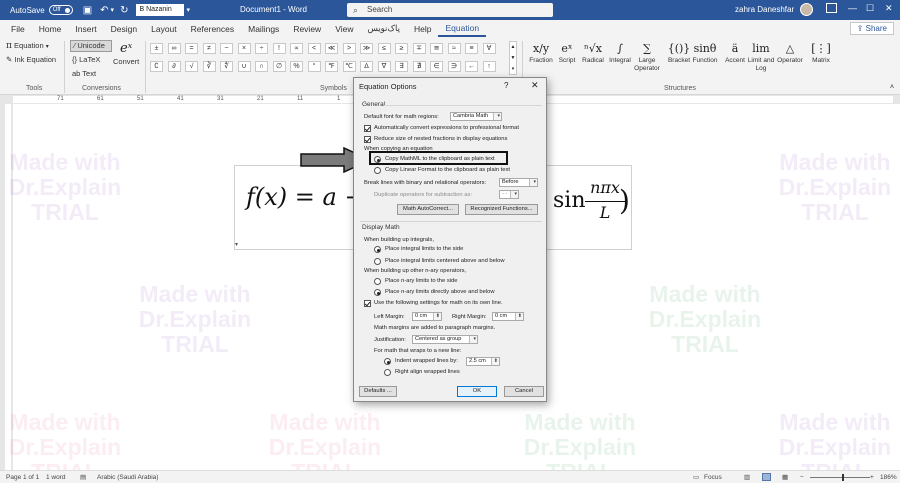  Describe the element at coordinates (871, 28) in the screenshot. I see `share-button: ⇪ Share` at that location.